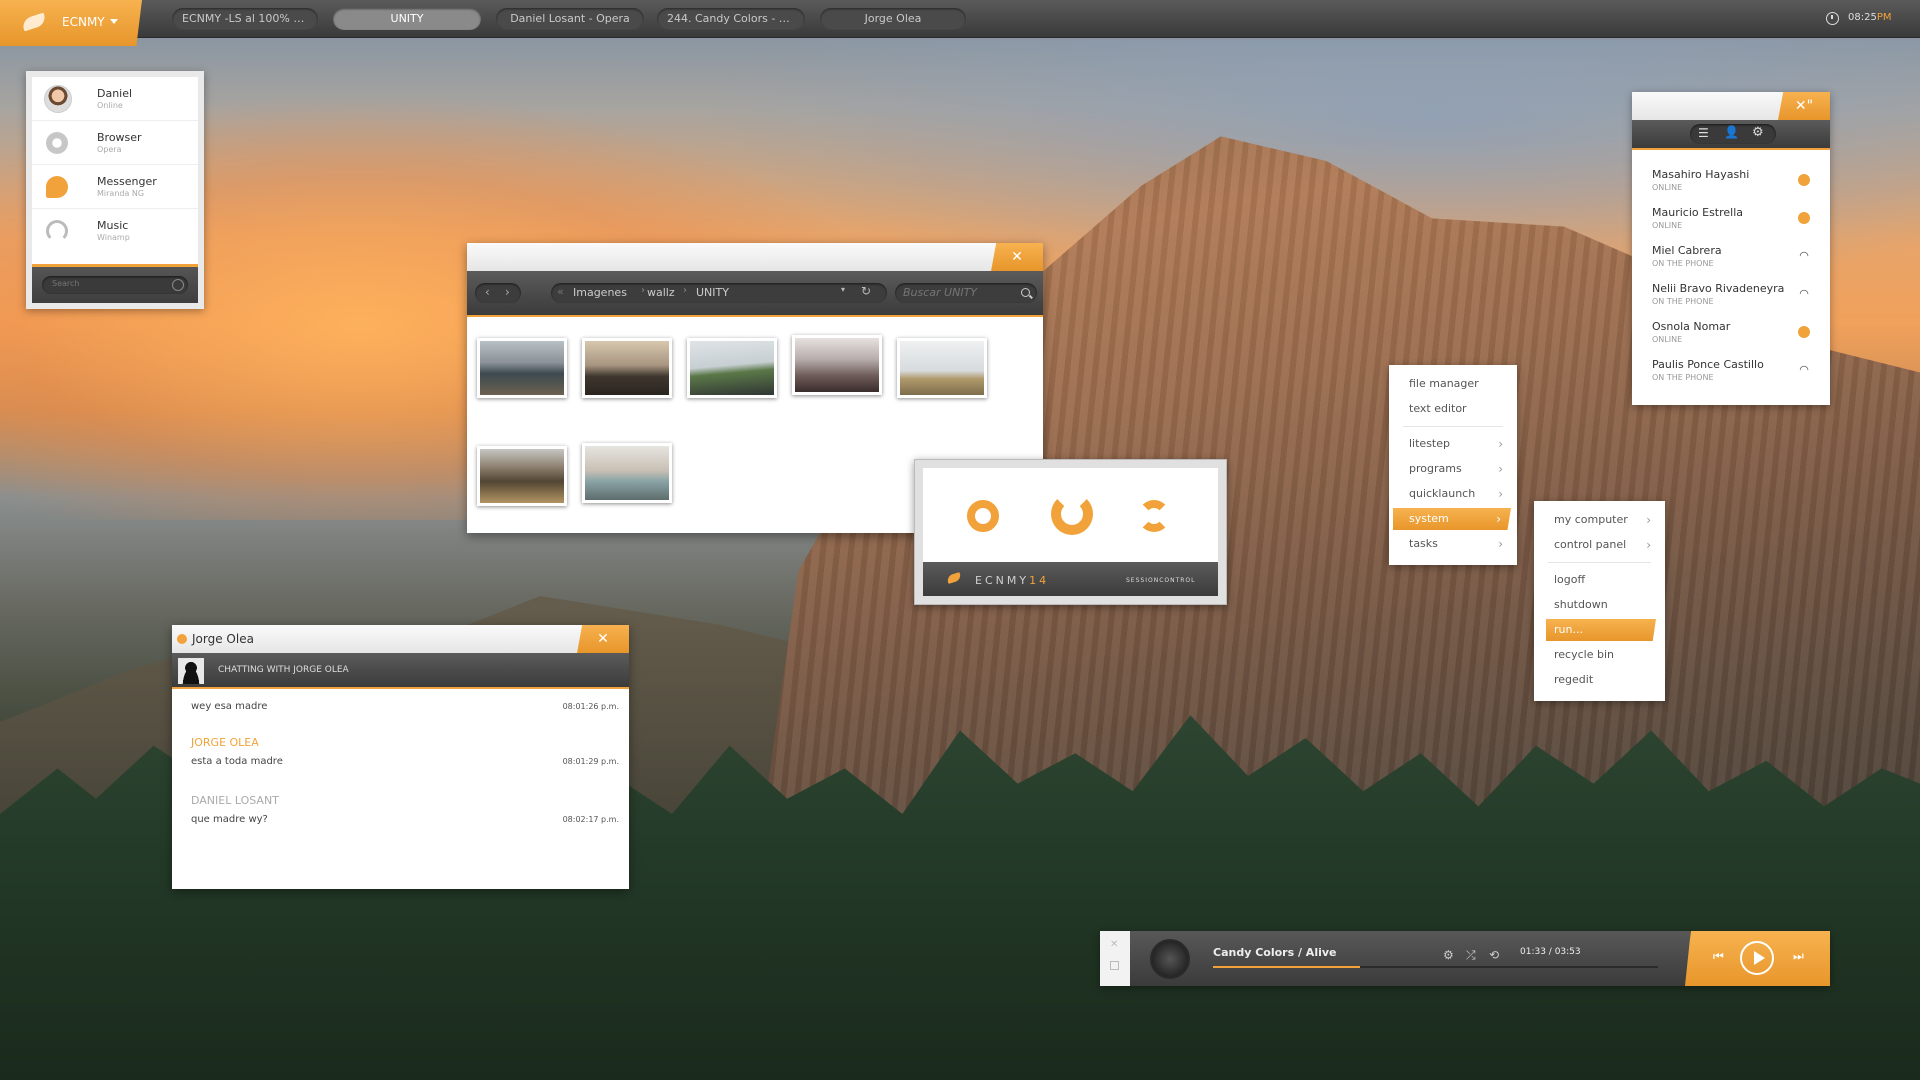 Image resolution: width=1920 pixels, height=1080 pixels. I want to click on menu-item: shutdown, so click(1599, 605).